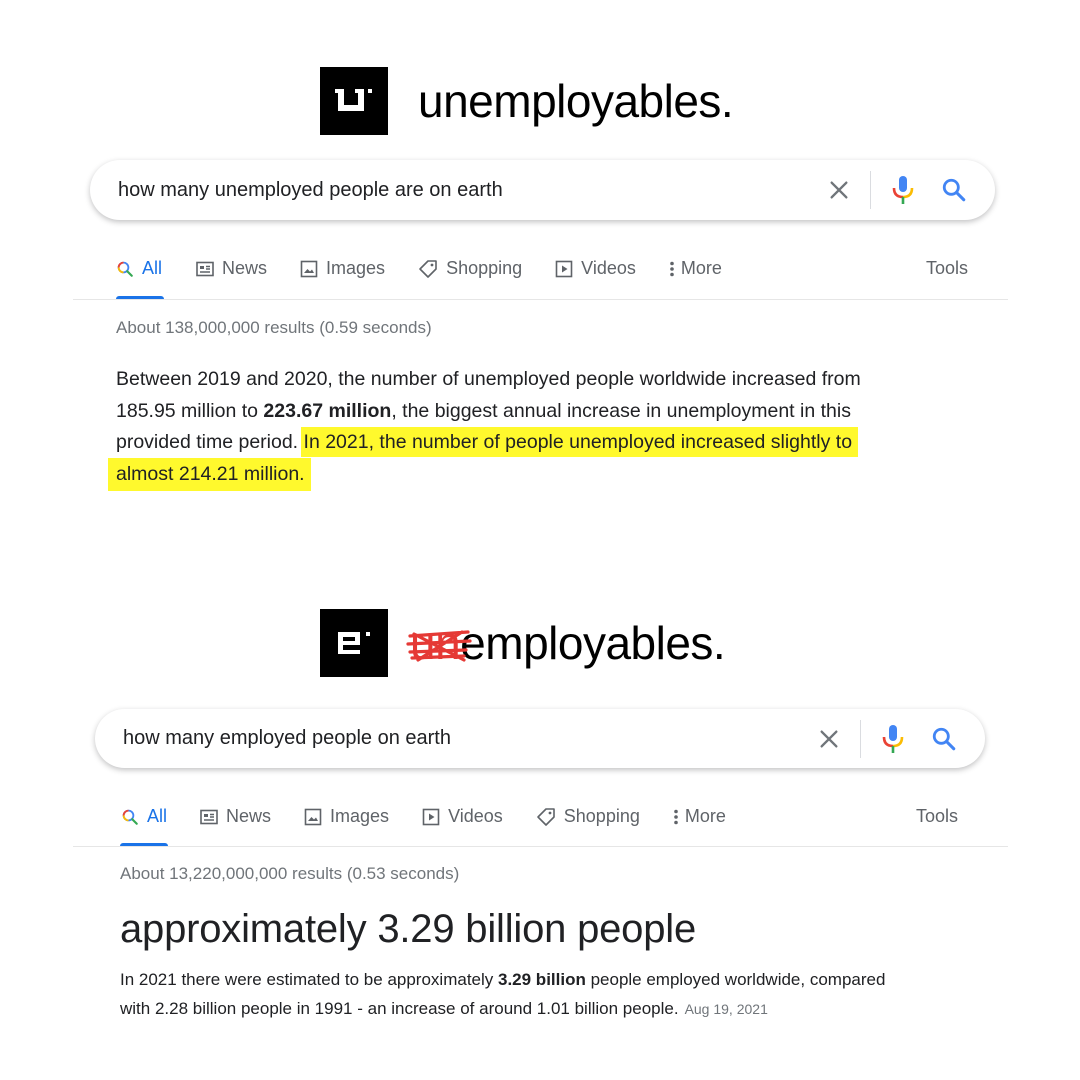 This screenshot has height=1080, width=1080. I want to click on search-tabs: All News Images Videos Shopping More, so click(423, 816).